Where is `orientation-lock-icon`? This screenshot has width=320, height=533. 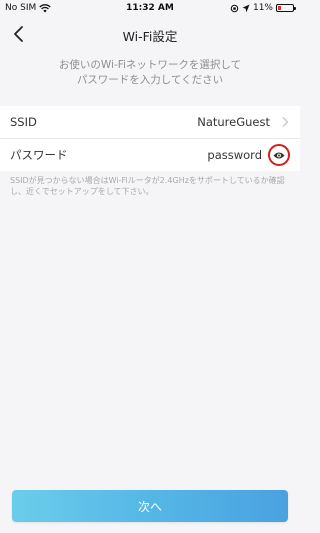
orientation-lock-icon is located at coordinates (234, 8).